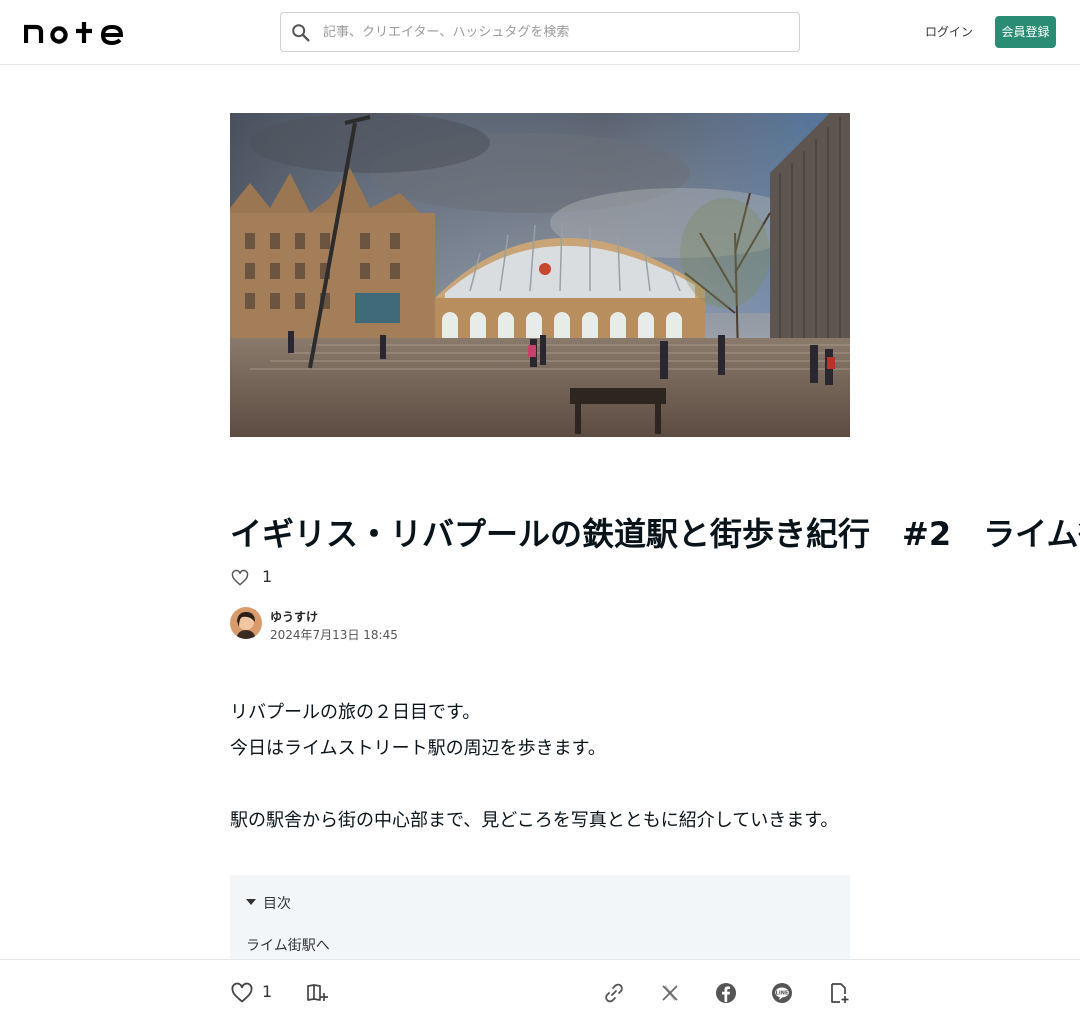 This screenshot has height=1024, width=1080. I want to click on svg-text: LINE, so click(782, 993).